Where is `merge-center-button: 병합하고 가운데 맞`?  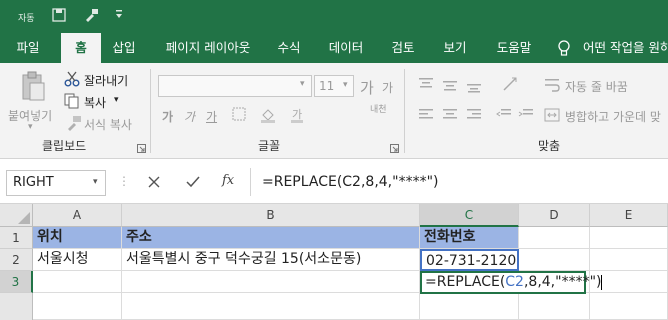
merge-center-button: 병합하고 가운데 맞 is located at coordinates (613, 116).